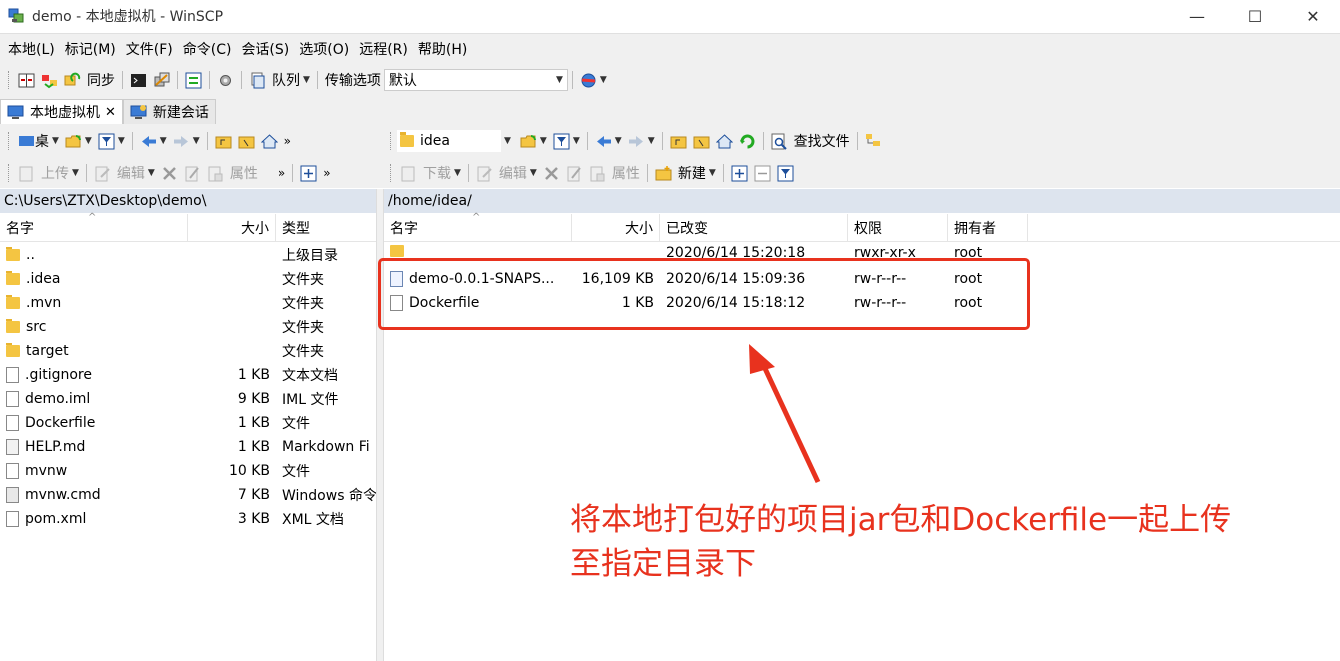  Describe the element at coordinates (901, 542) in the screenshot. I see `annotation-text: 将本地打包好的项目jar包和Dockerfile一起上传至指定目录下` at that location.